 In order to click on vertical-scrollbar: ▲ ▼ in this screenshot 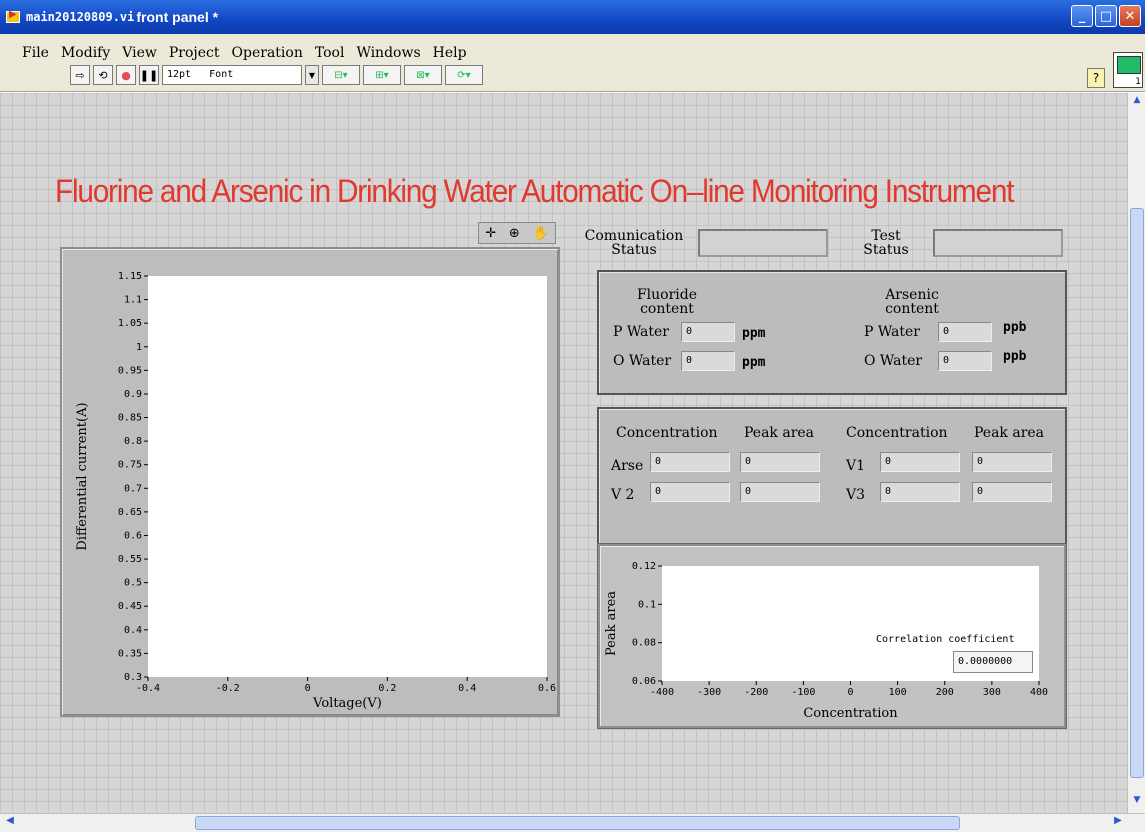, I will do `click(1136, 453)`.